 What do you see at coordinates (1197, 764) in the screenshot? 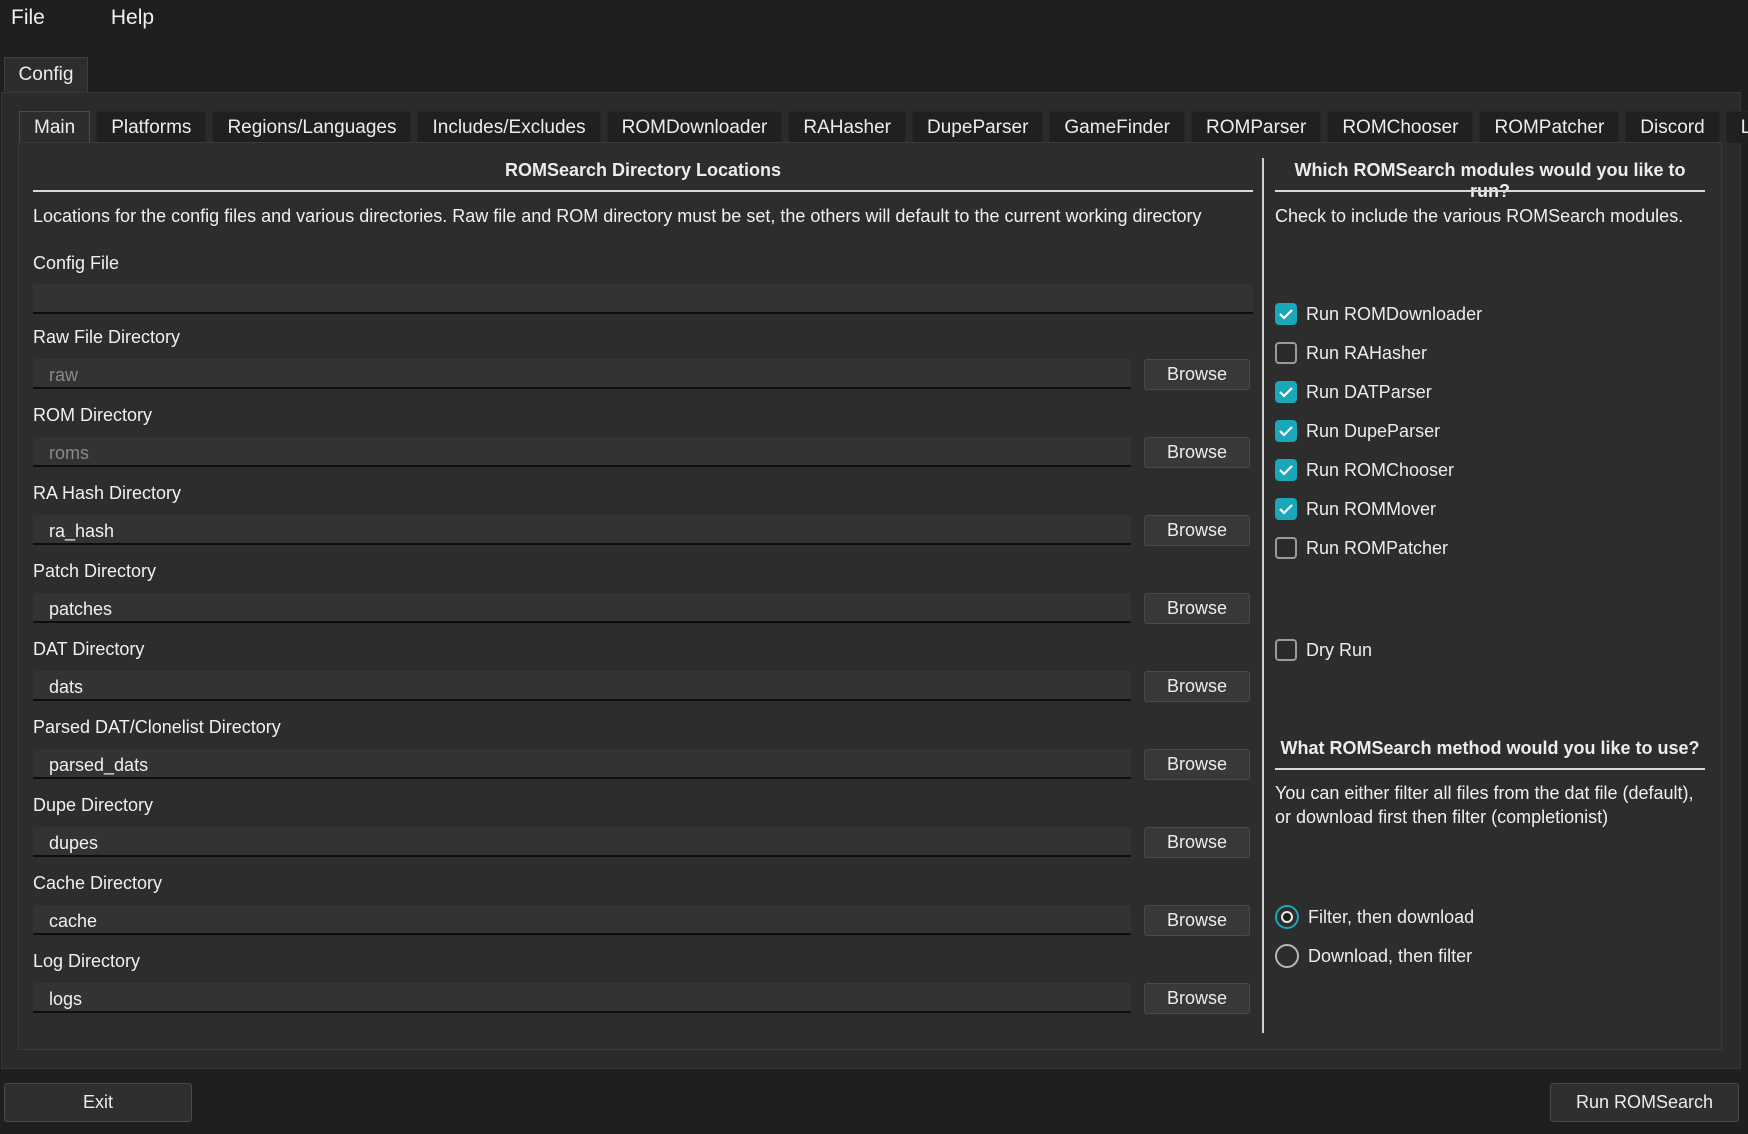
I see `parsed-dat-browse-button: Browse` at bounding box center [1197, 764].